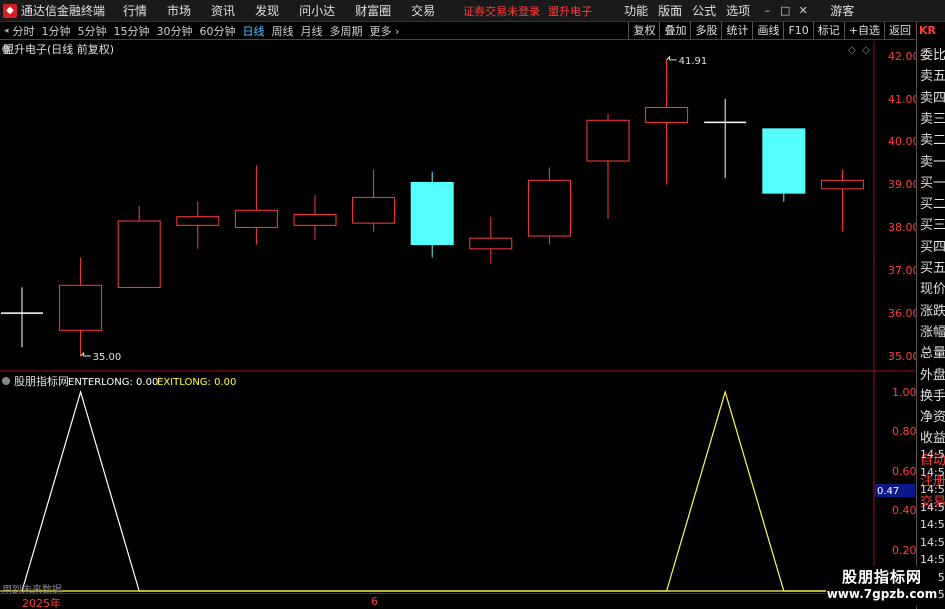 This screenshot has width=945, height=609. What do you see at coordinates (902, 356) in the screenshot?
I see `price-label: 35.00` at bounding box center [902, 356].